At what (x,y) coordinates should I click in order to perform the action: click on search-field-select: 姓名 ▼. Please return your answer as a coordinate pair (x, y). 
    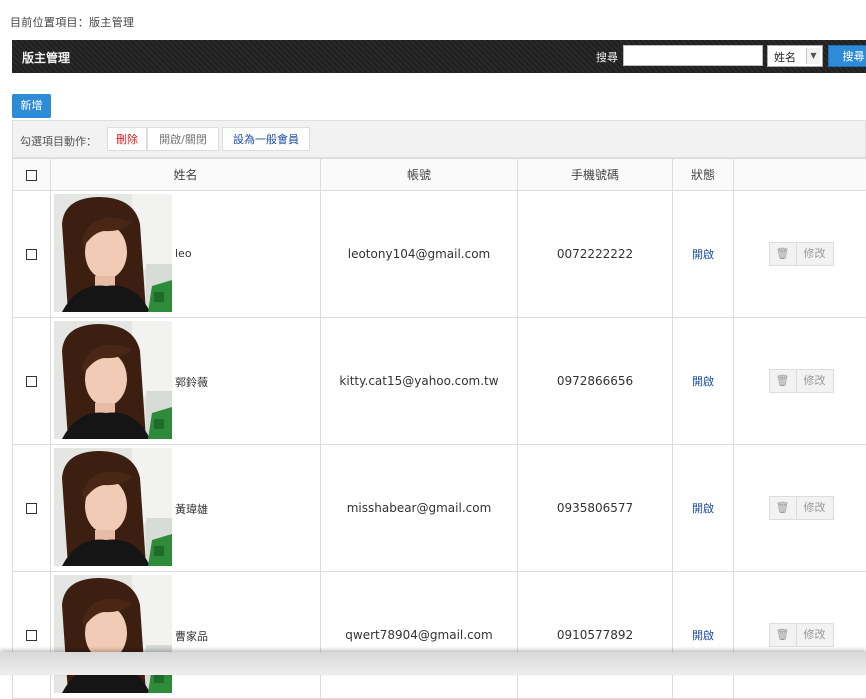
    Looking at the image, I should click on (795, 56).